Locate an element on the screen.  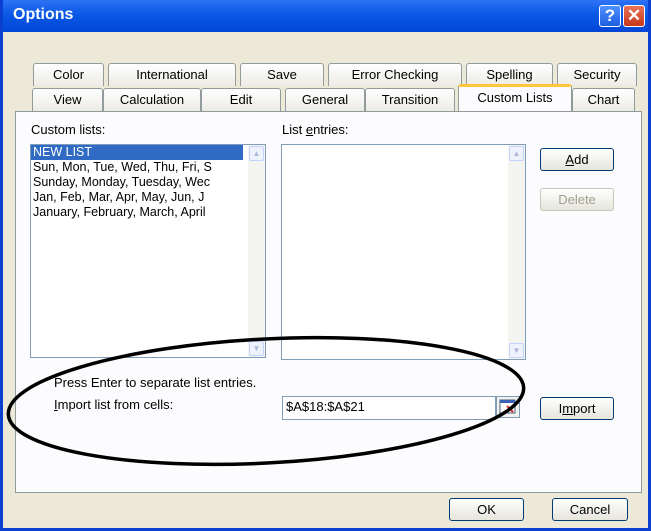
tab-security: Security is located at coordinates (597, 74).